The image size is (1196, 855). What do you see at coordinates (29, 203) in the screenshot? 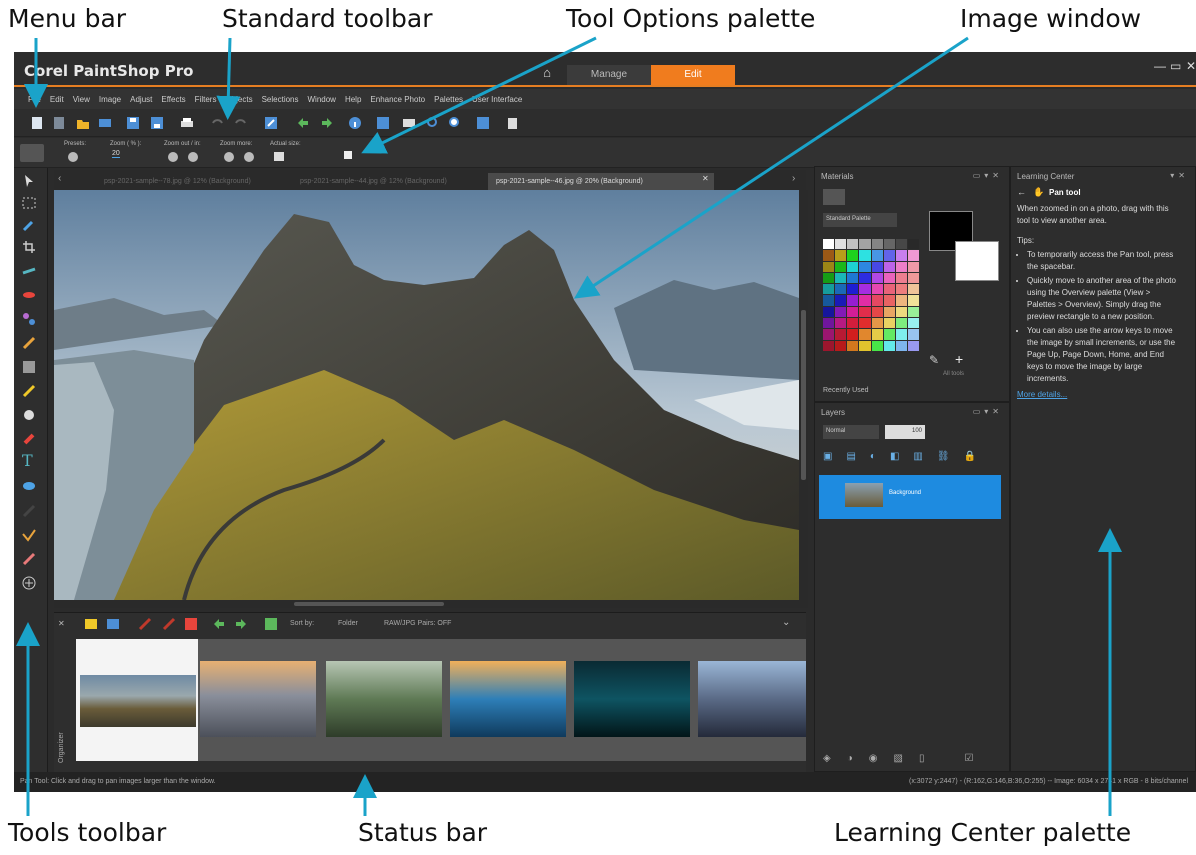
I see `selection-tool-icon` at bounding box center [29, 203].